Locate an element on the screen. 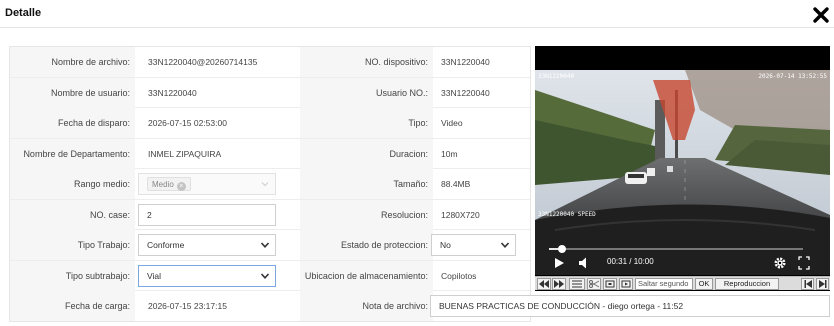 The image size is (834, 326). fast-forward-button is located at coordinates (559, 284).